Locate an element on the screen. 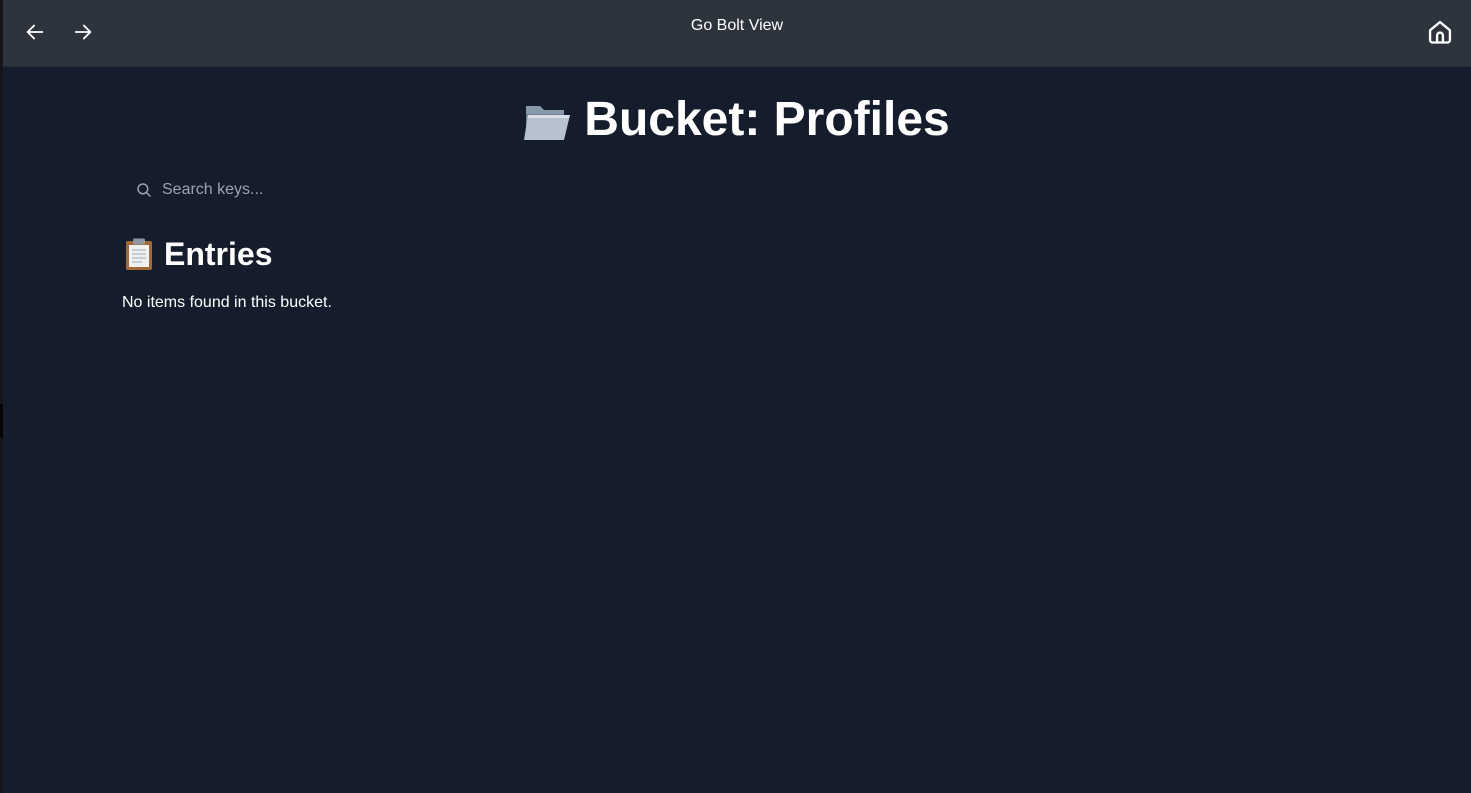 This screenshot has width=1471, height=793. home-icon is located at coordinates (1440, 32).